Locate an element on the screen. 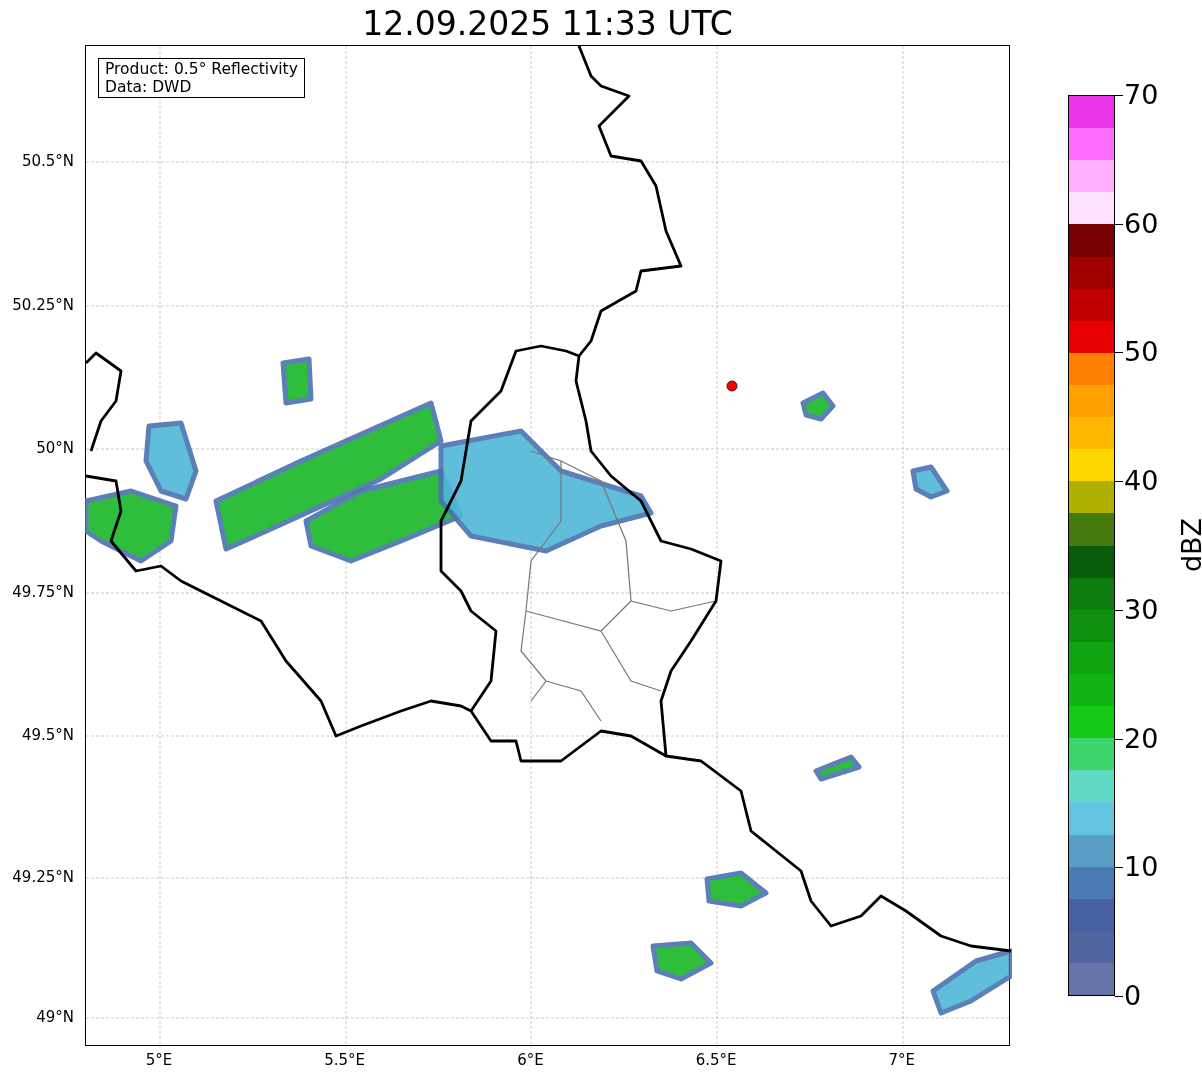 This screenshot has width=1202, height=1081. colorbar-tick-label: 60 is located at coordinates (1141, 223).